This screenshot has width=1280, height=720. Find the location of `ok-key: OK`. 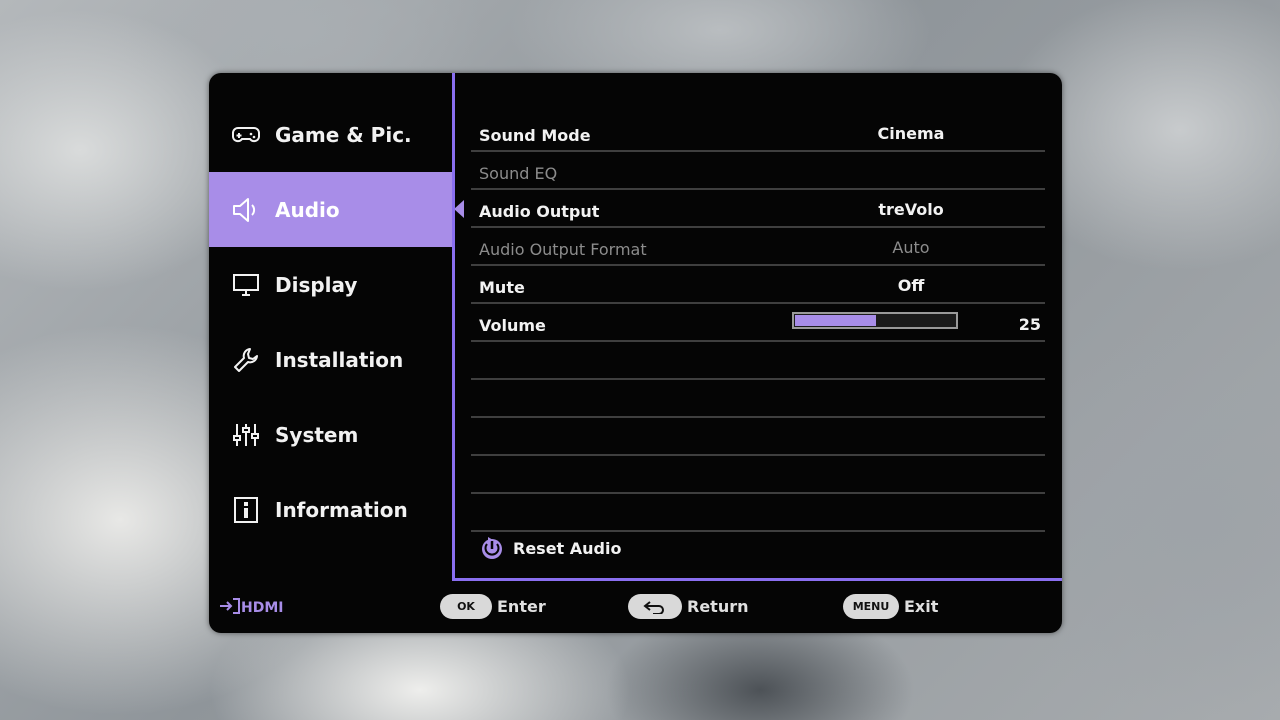

ok-key: OK is located at coordinates (466, 606).